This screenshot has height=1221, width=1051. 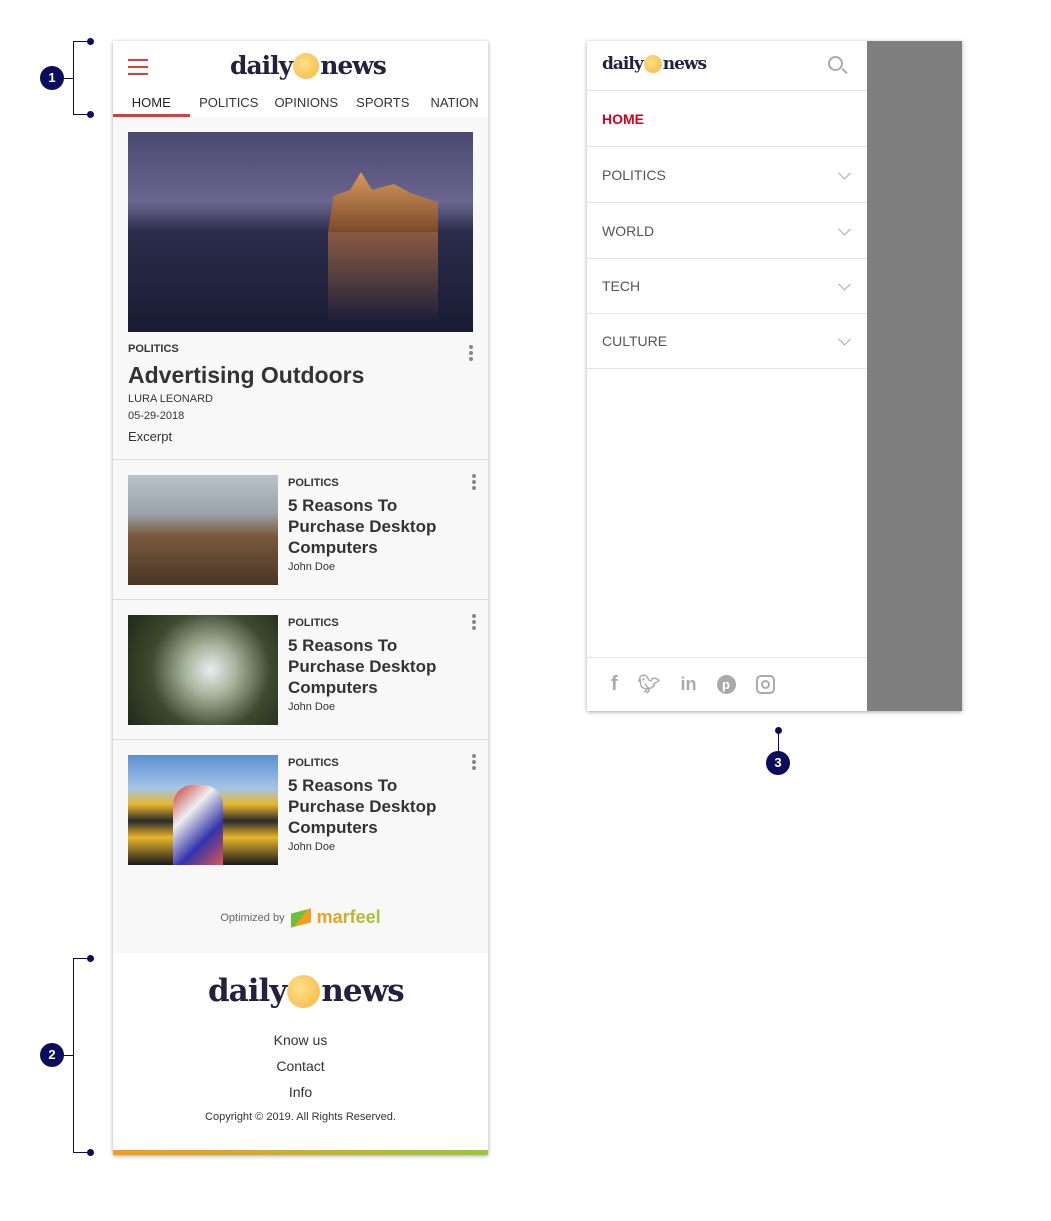 I want to click on drawer-overlay, so click(x=914, y=376).